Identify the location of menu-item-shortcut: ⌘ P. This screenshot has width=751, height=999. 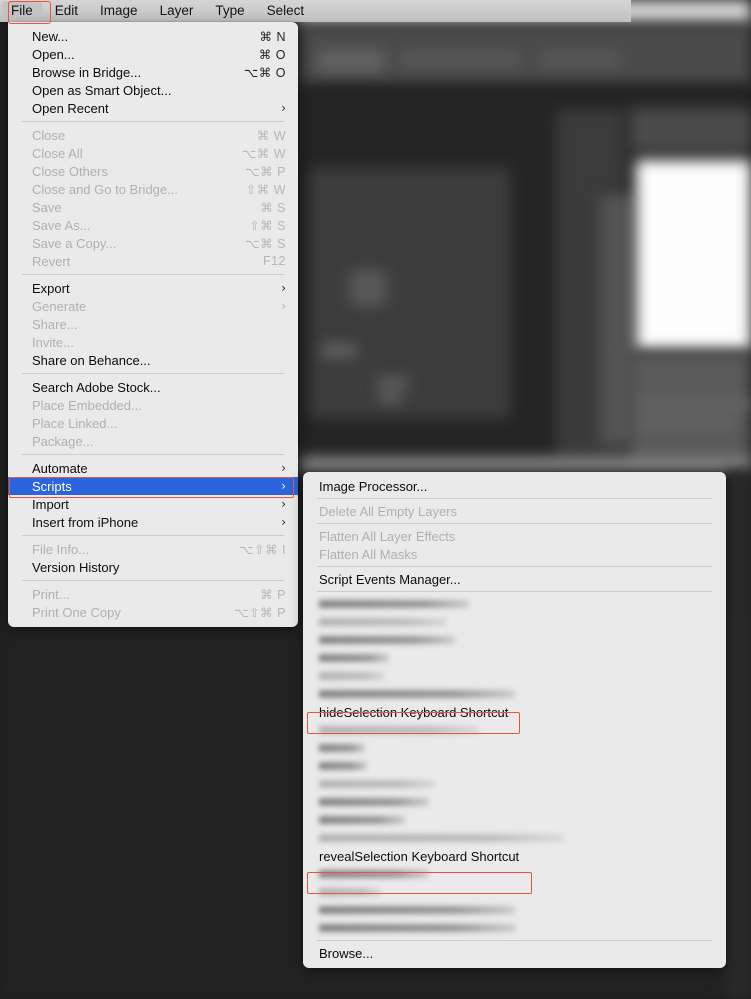
(273, 594).